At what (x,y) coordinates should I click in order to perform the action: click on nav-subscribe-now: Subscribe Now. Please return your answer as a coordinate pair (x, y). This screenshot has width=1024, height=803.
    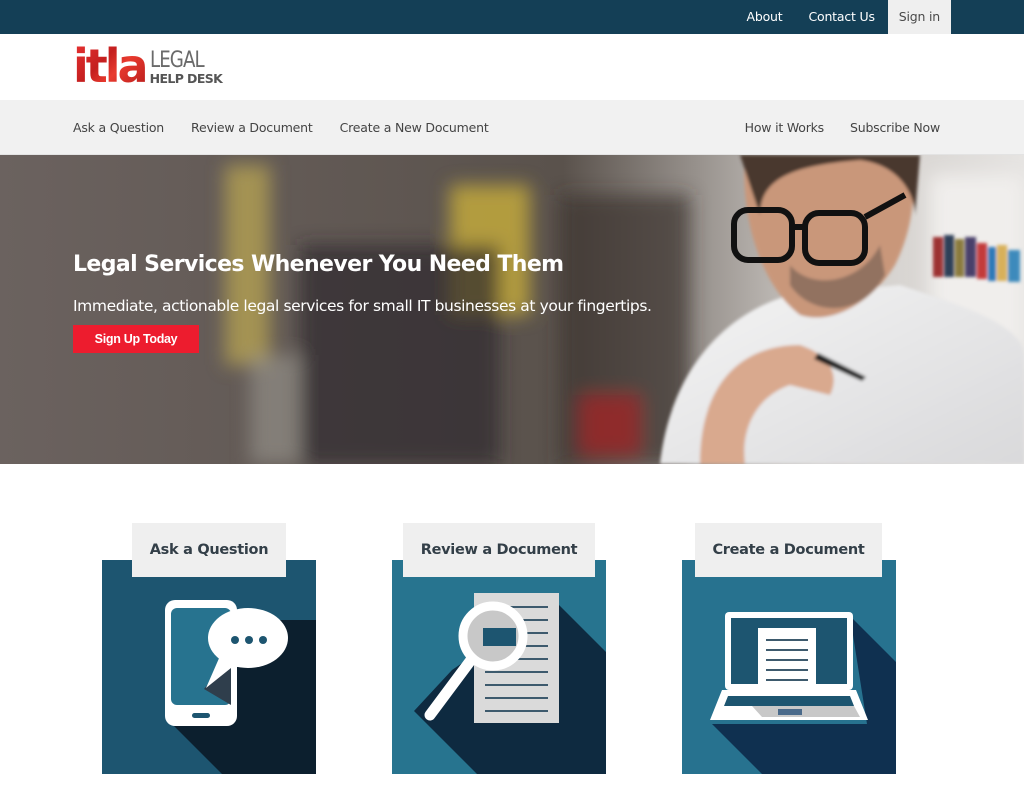
    Looking at the image, I should click on (895, 127).